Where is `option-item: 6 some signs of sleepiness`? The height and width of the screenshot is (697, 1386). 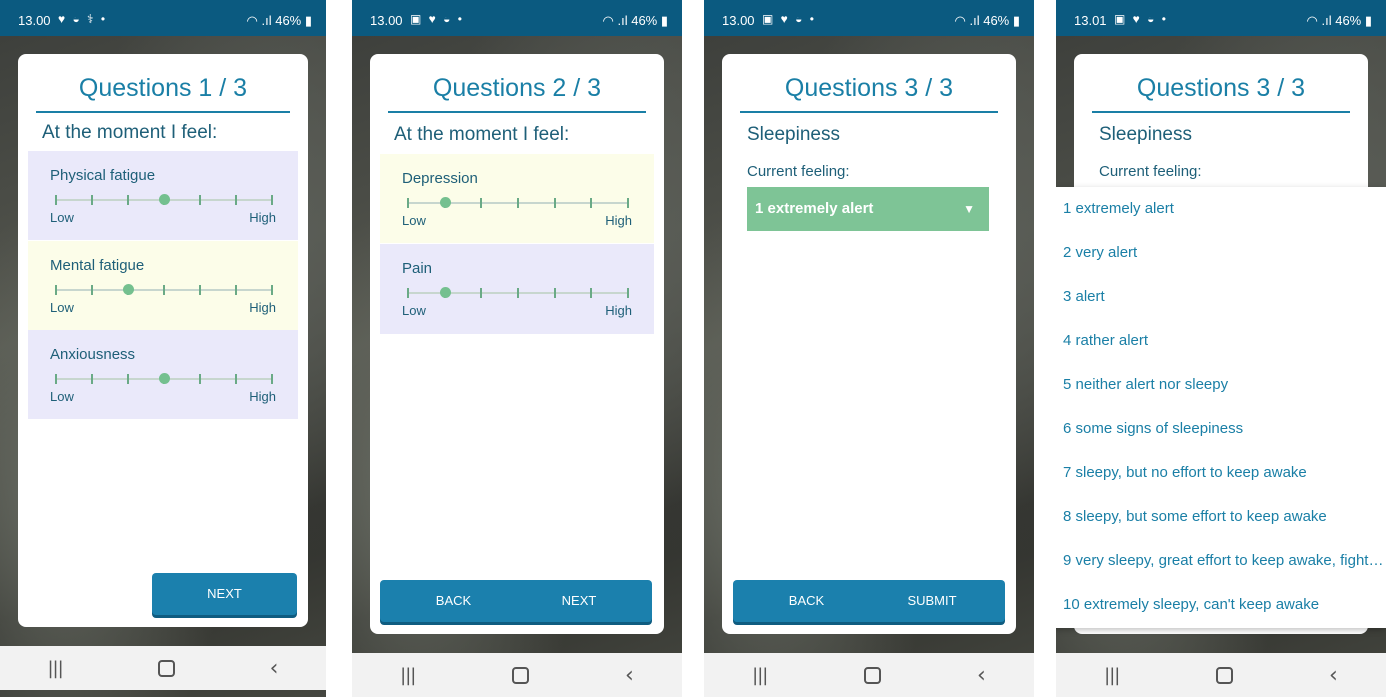 option-item: 6 some signs of sleepiness is located at coordinates (1224, 429).